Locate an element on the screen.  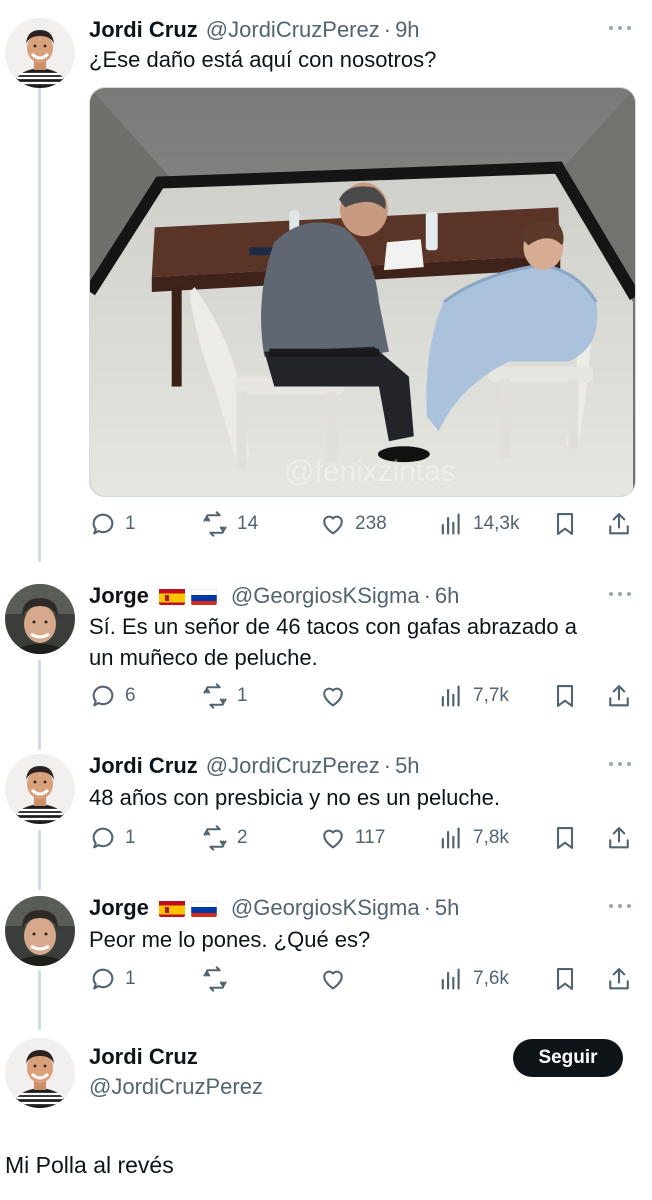
retweet-button: 2 is located at coordinates (224, 838).